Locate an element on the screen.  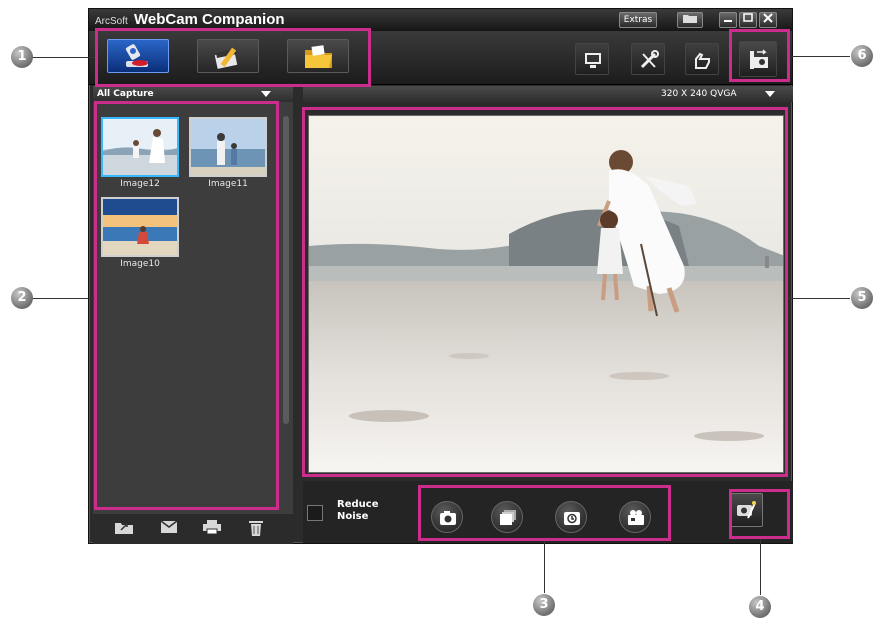
extras-button: Extras is located at coordinates (638, 20).